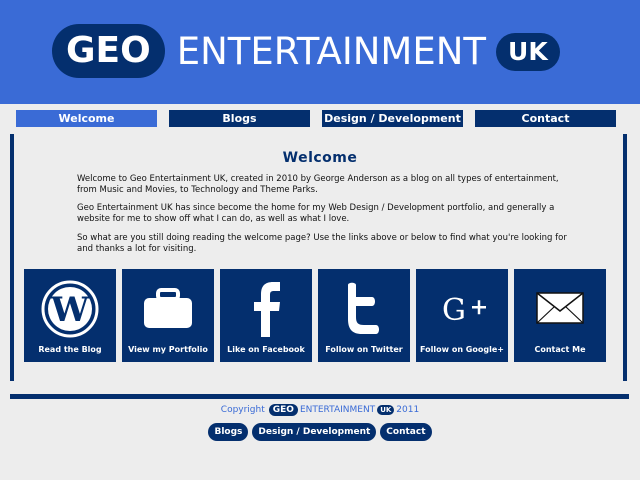  I want to click on nav-item-contact: Contact, so click(545, 118).